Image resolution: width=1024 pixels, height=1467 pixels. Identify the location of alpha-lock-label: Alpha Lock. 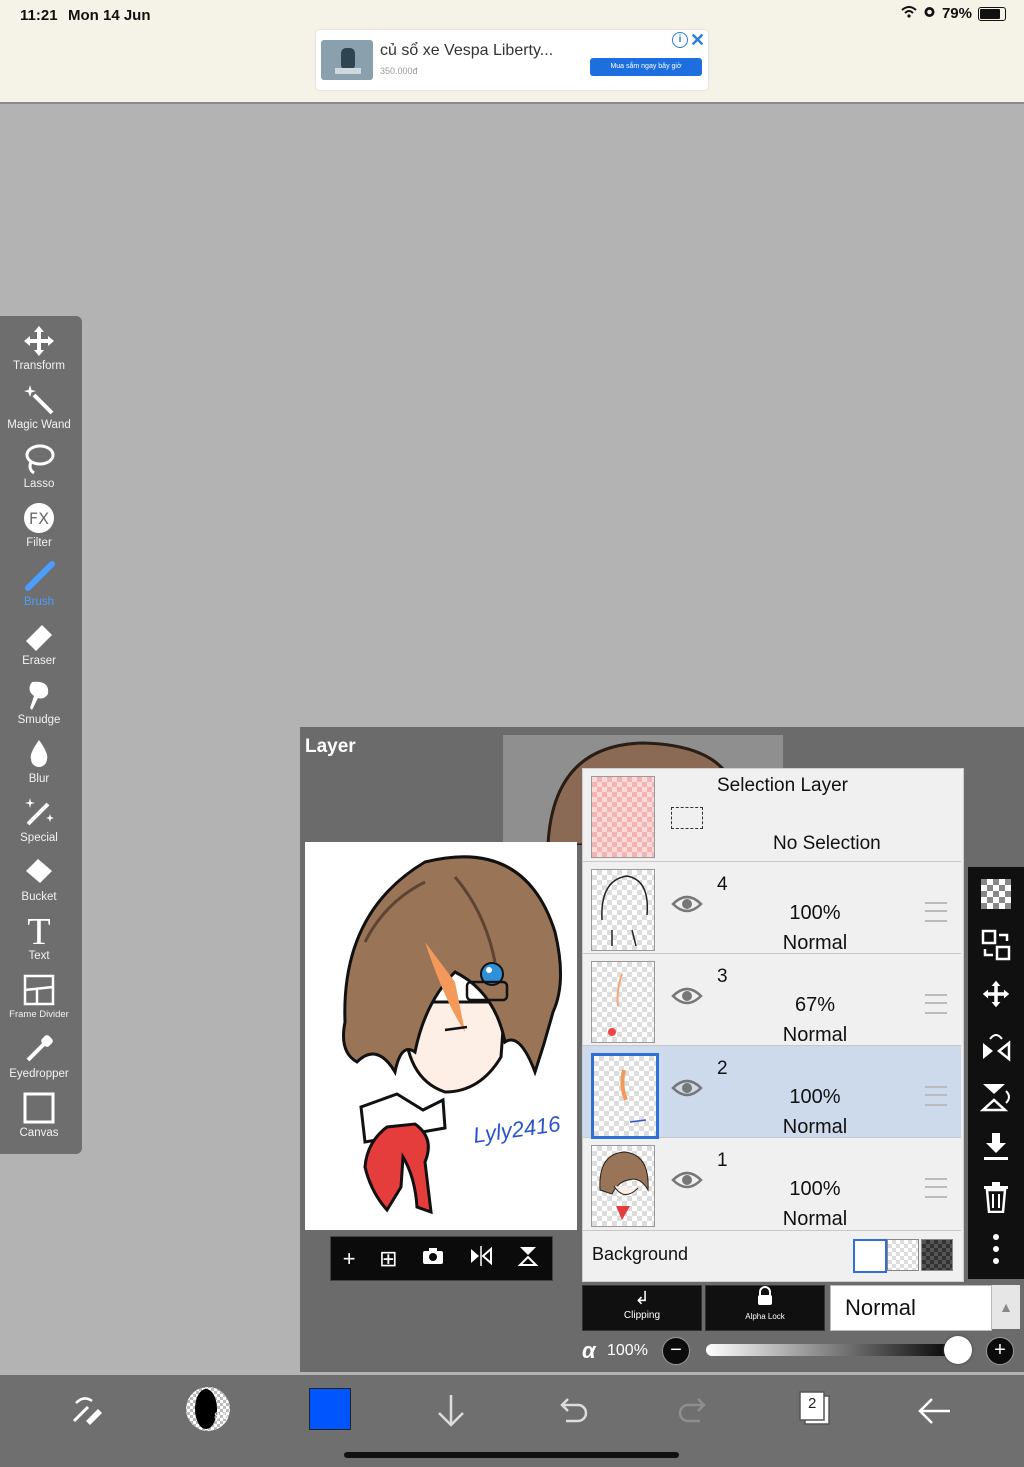
(765, 1316).